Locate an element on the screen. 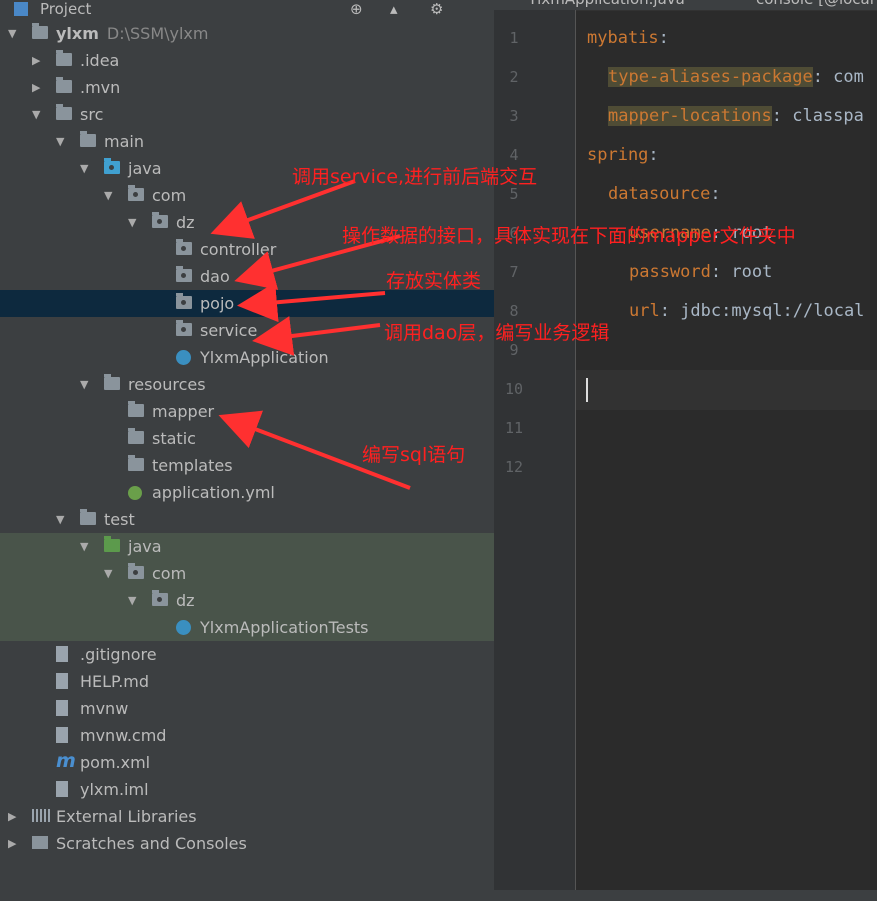  arrow-pojo is located at coordinates (311, 302).